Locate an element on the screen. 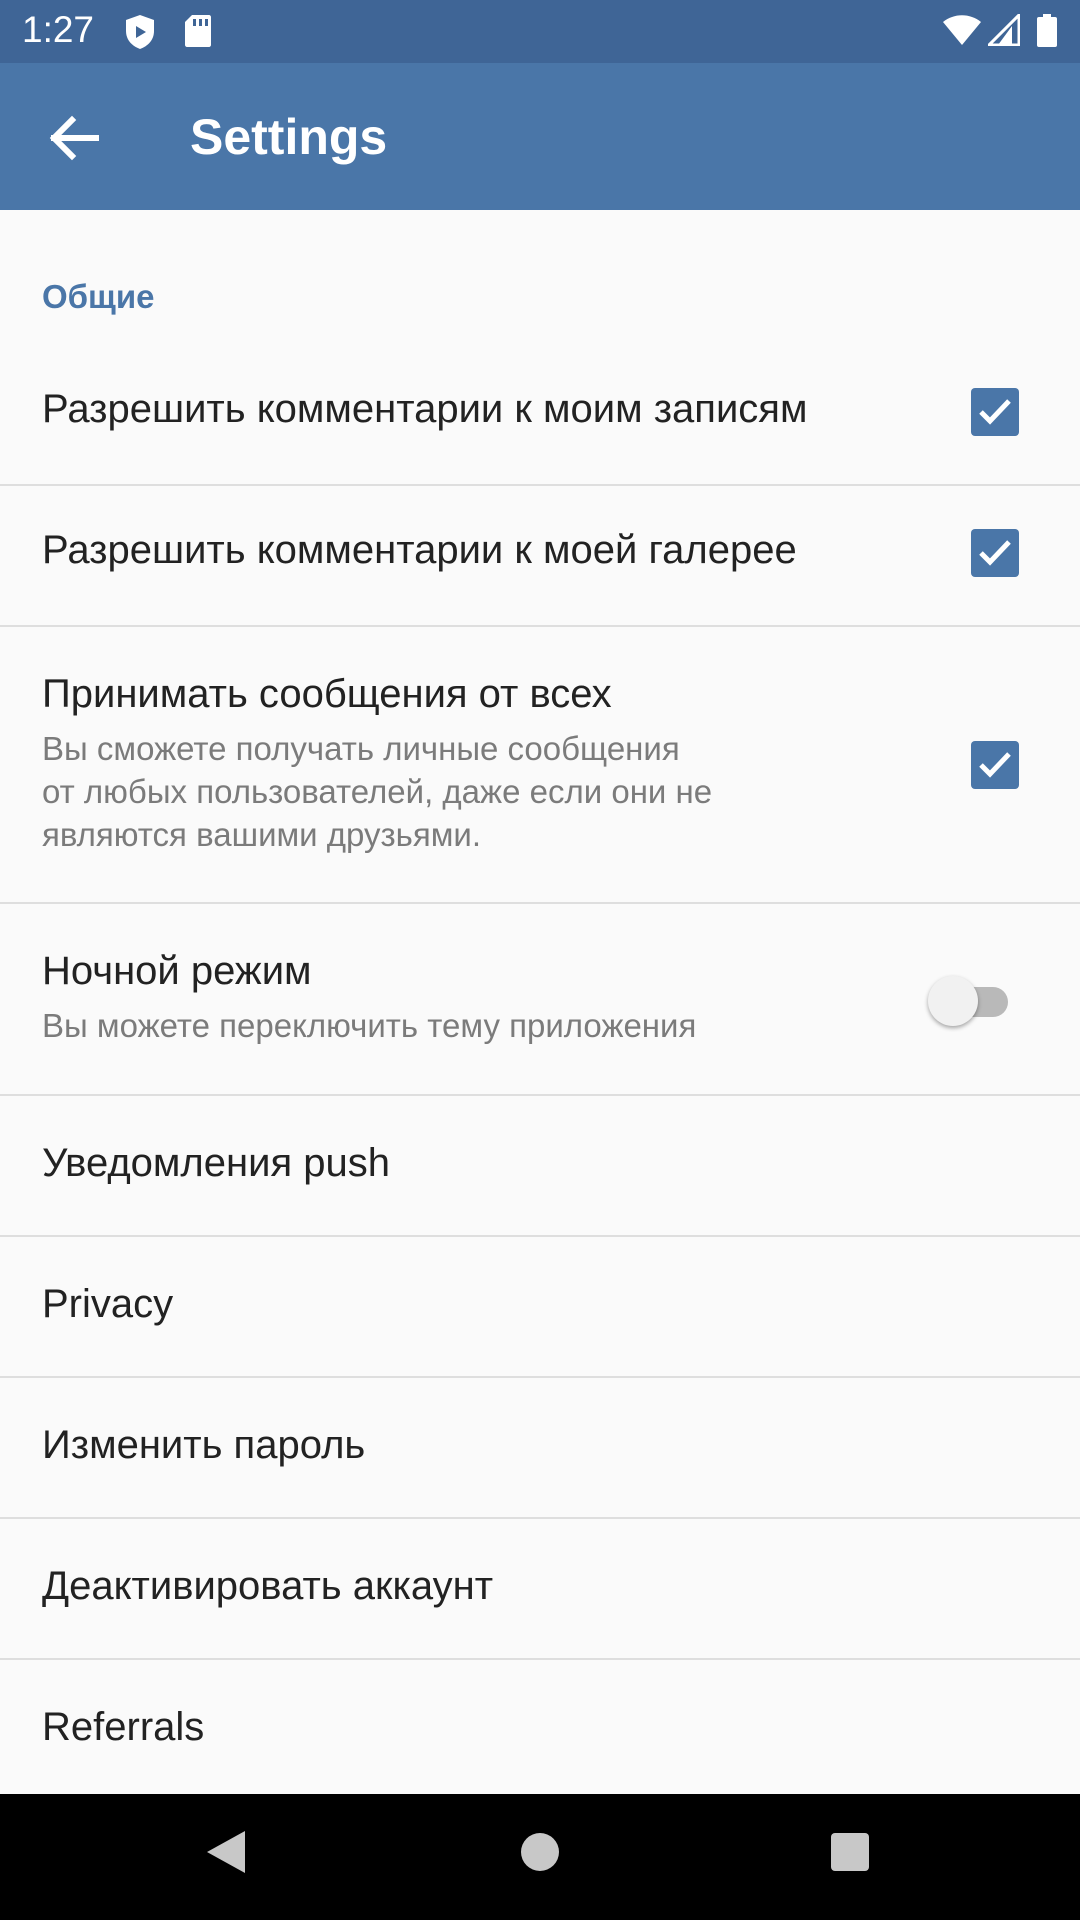 The image size is (1080, 1920). pref-allow-comments-gallery: Разрешить комментарии к моей галерее is located at coordinates (540, 556).